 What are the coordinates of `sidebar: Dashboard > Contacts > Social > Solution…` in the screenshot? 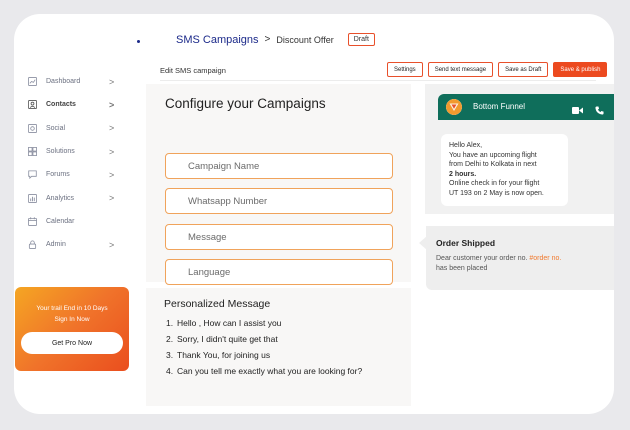 It's located at (70, 163).